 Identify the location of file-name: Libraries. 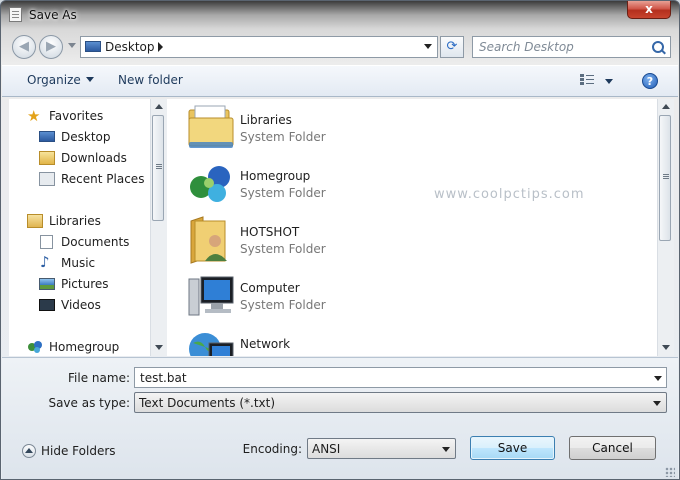
(266, 120).